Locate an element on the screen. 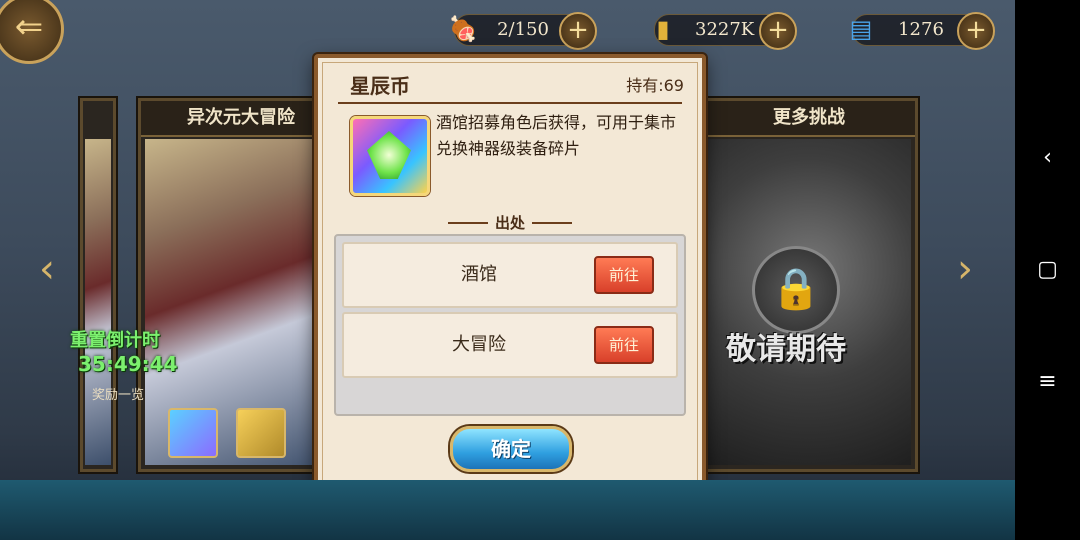 The width and height of the screenshot is (1080, 540). stamina-counter: 🍖 2/150 + is located at coordinates (522, 31).